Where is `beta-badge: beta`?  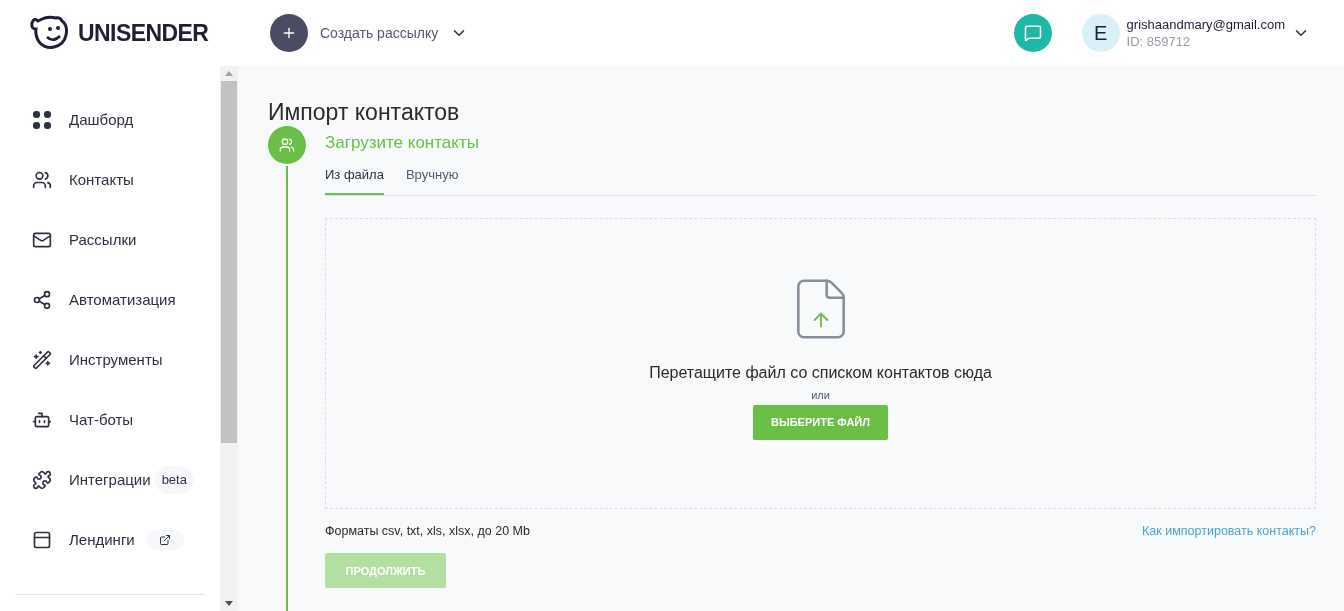
beta-badge: beta is located at coordinates (174, 480).